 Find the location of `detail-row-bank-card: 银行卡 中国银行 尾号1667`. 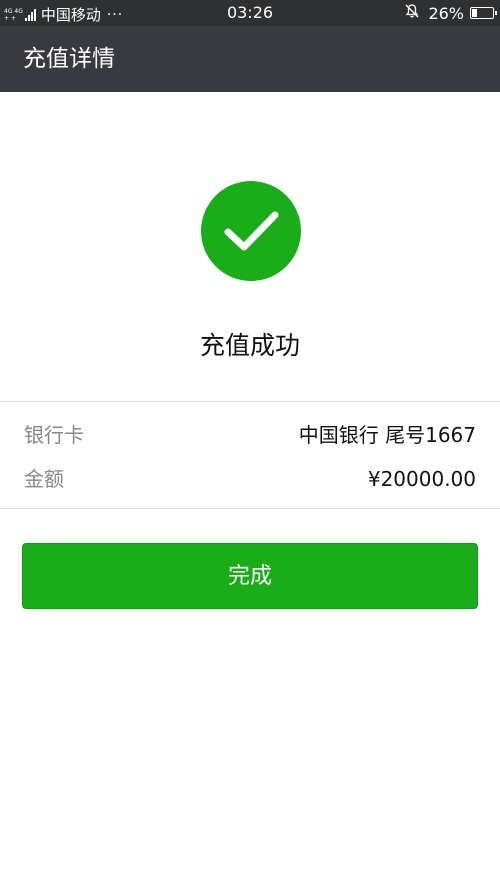

detail-row-bank-card: 银行卡 中国银行 尾号1667 is located at coordinates (250, 435).